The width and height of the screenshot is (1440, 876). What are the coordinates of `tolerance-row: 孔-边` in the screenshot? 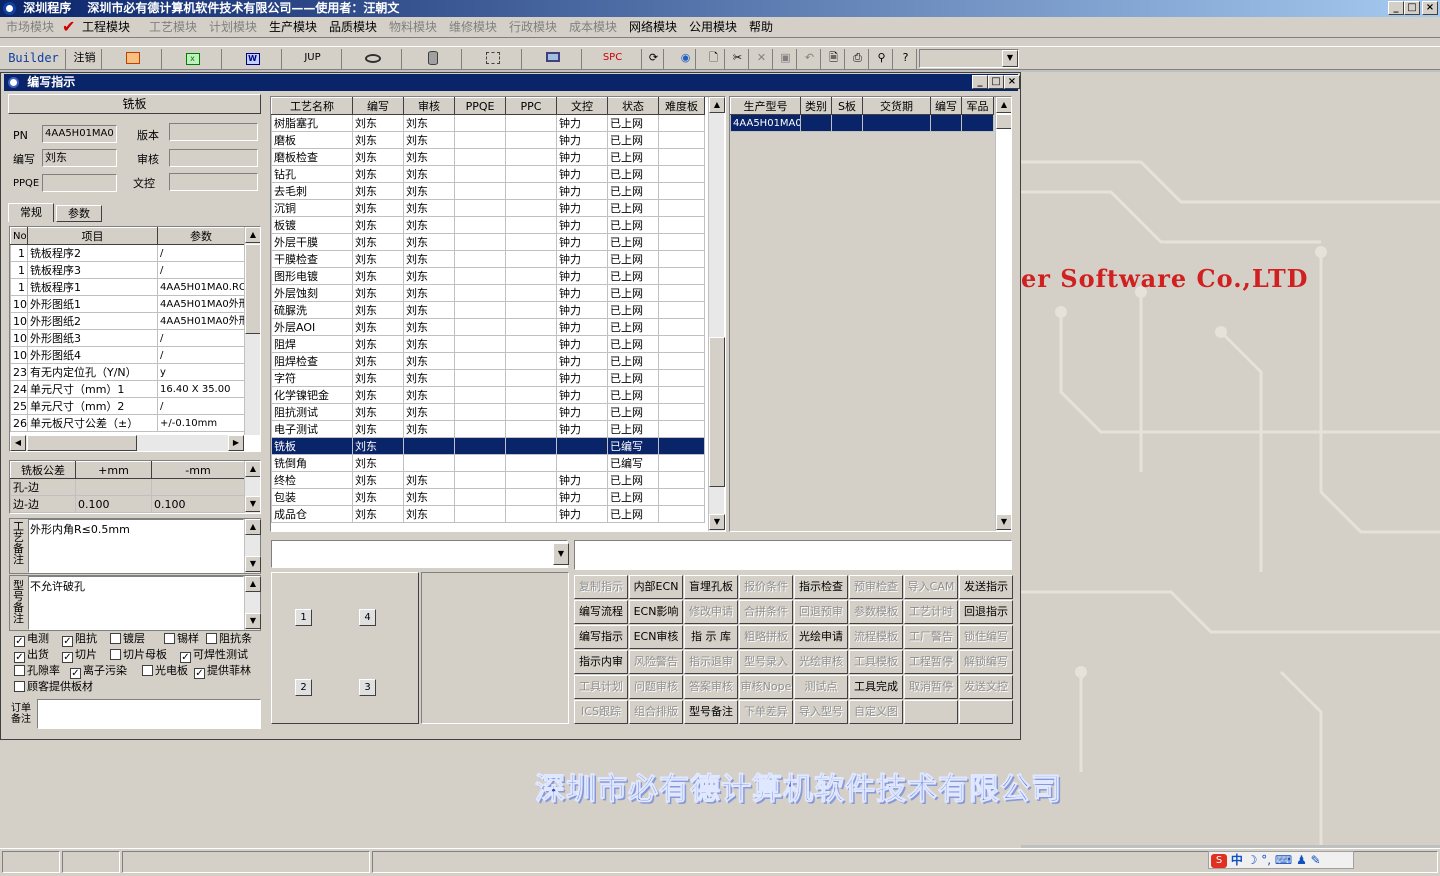 It's located at (127, 487).